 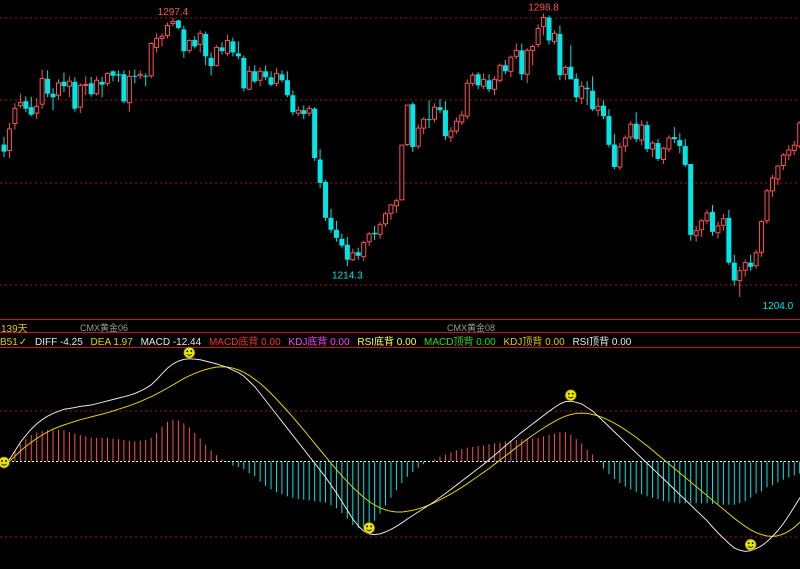 I want to click on smiley-face, so click(x=5, y=462).